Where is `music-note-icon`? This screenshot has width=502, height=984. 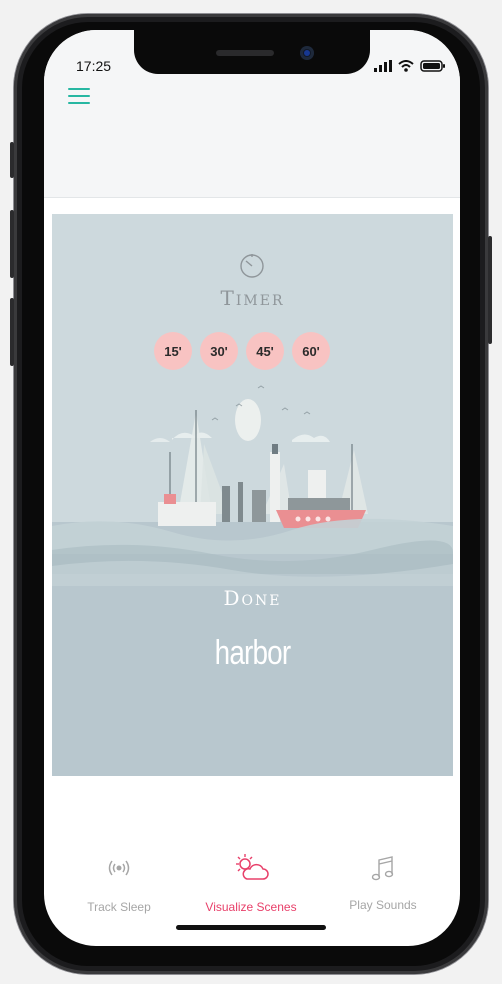
music-note-icon is located at coordinates (382, 868).